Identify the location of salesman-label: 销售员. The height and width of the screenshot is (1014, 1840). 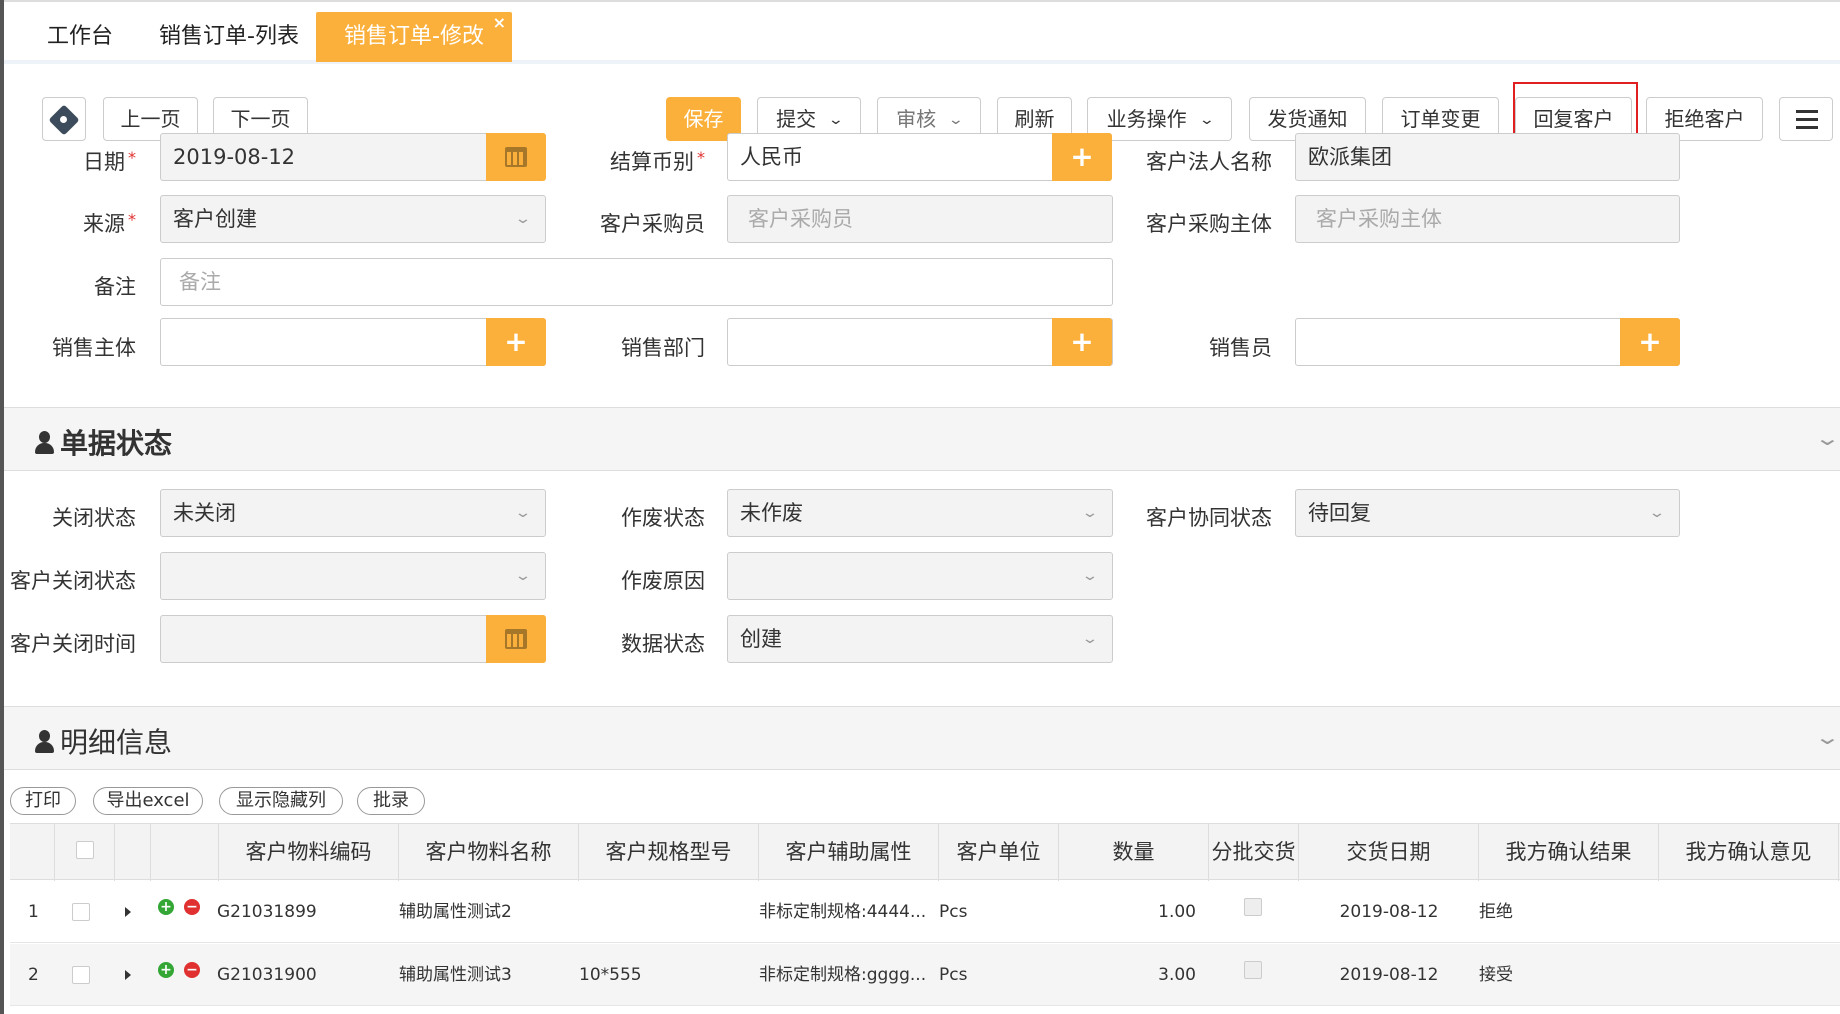
(1240, 348).